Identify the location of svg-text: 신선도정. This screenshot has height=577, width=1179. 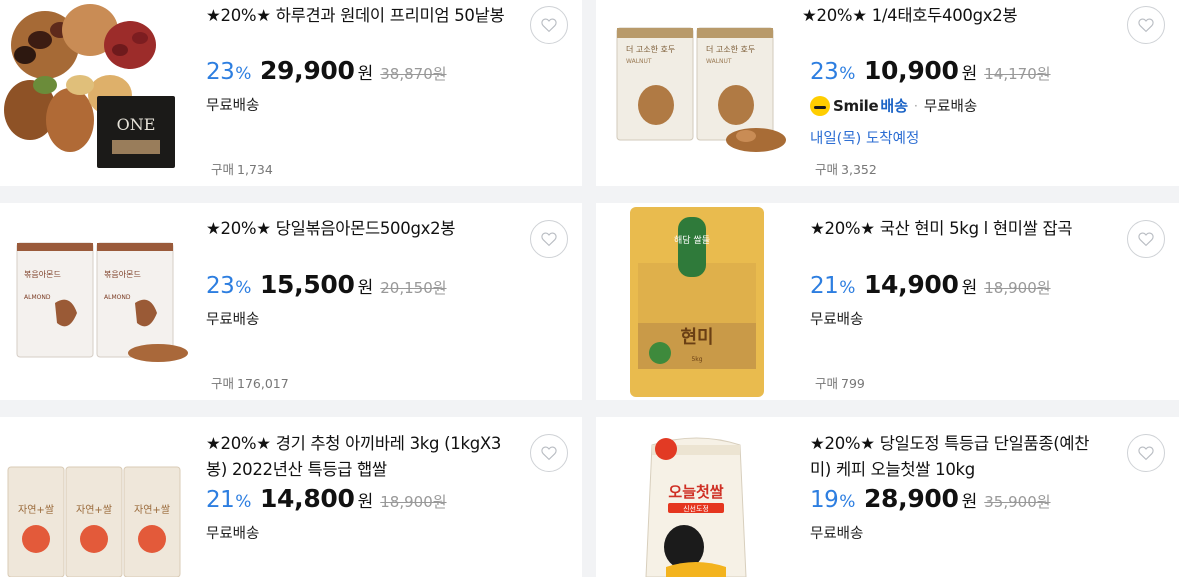
(696, 508).